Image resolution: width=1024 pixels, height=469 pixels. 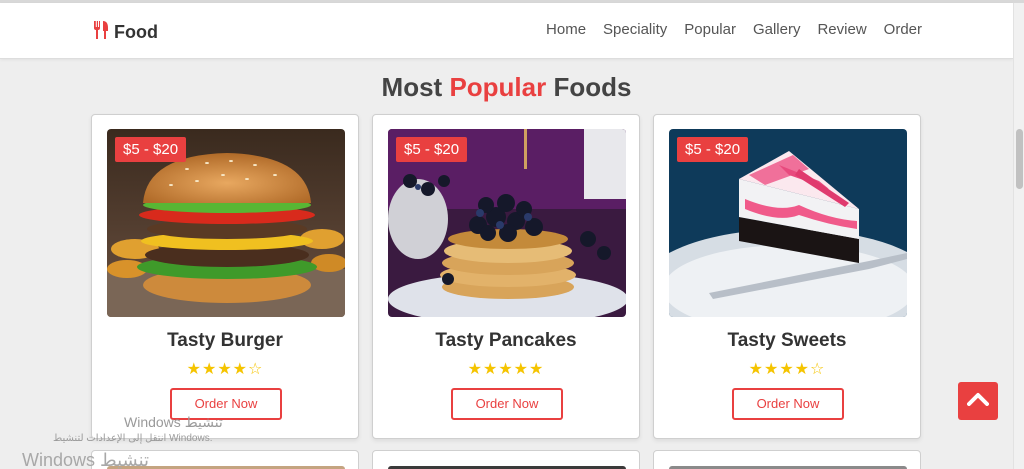 What do you see at coordinates (498, 87) in the screenshot?
I see `title-accent: Popular` at bounding box center [498, 87].